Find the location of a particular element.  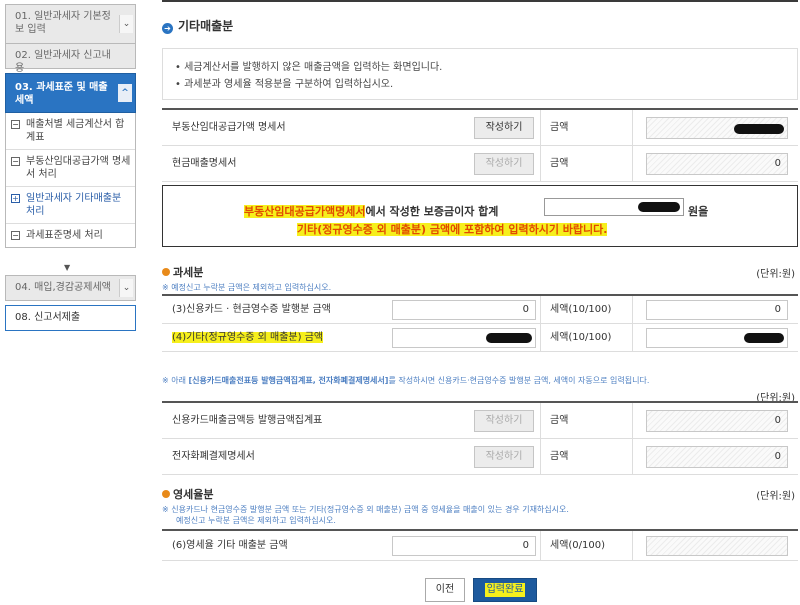

down-arrow-icon: ▼ is located at coordinates (67, 267).